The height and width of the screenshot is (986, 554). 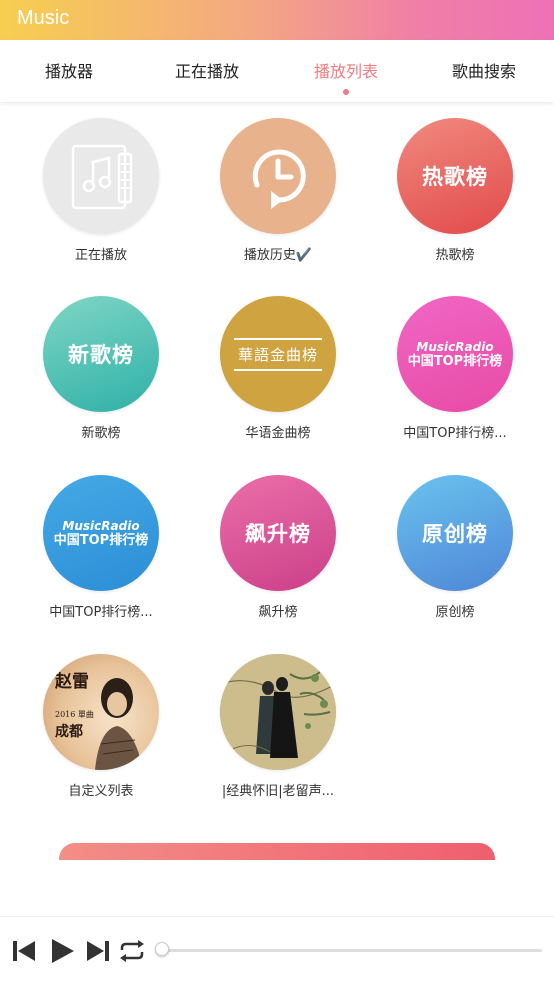 I want to click on playlist-caption: 原创榜, so click(x=455, y=612).